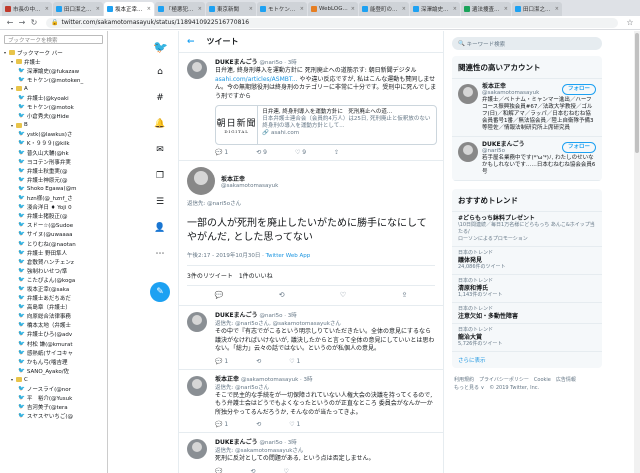 The height and width of the screenshot is (473, 640). I want to click on star-icon: ☆, so click(630, 22).